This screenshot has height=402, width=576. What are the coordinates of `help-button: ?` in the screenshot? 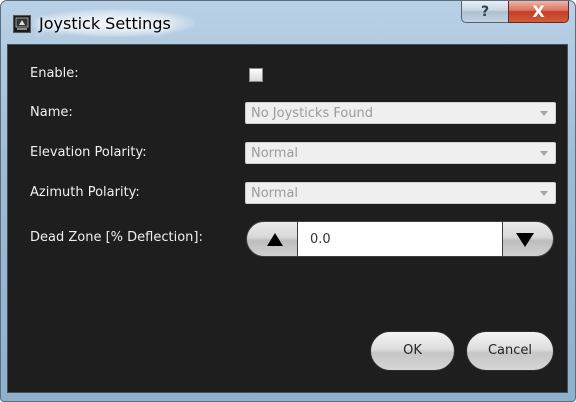 It's located at (485, 12).